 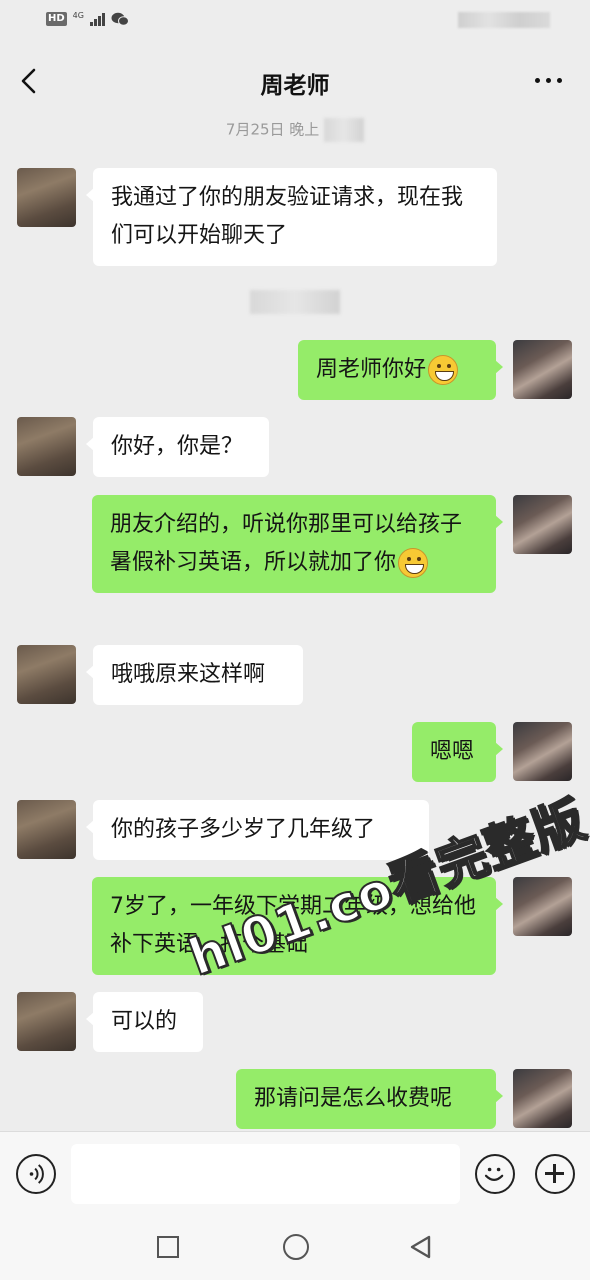 What do you see at coordinates (78, 15) in the screenshot?
I see `network-4g-icon: 4G` at bounding box center [78, 15].